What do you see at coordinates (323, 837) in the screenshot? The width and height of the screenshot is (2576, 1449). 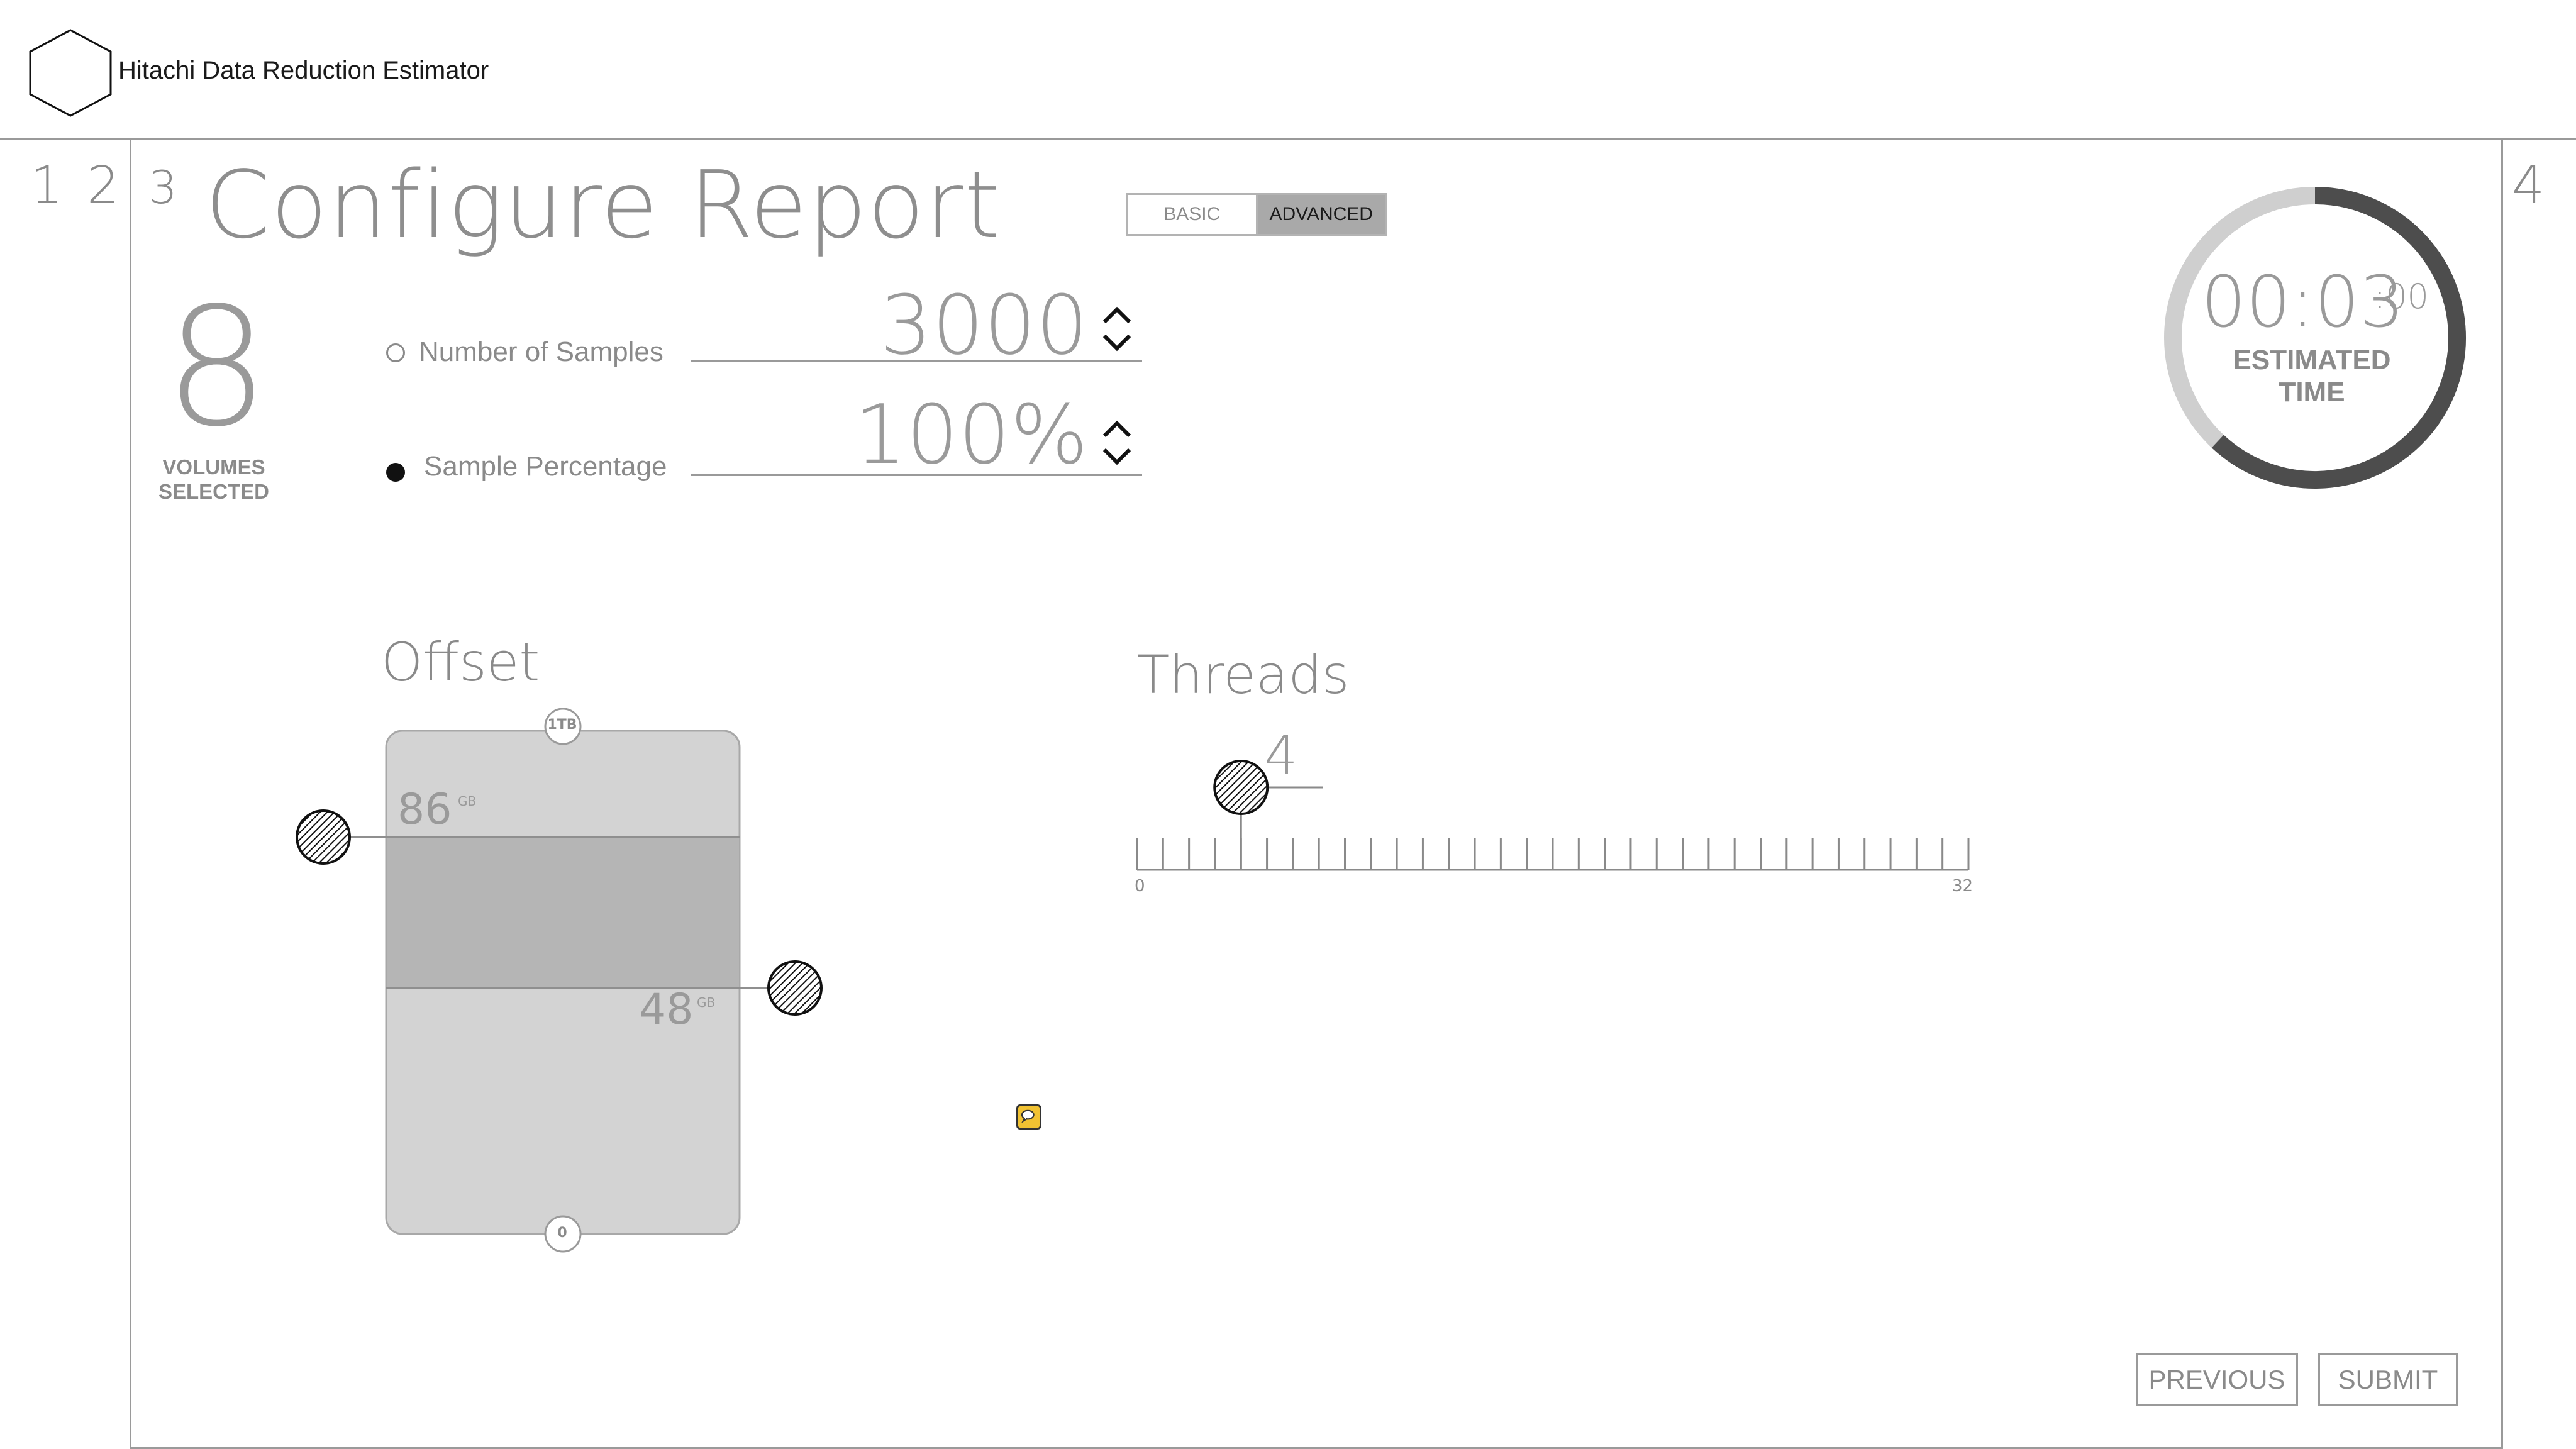 I see `offset-upper-handle` at bounding box center [323, 837].